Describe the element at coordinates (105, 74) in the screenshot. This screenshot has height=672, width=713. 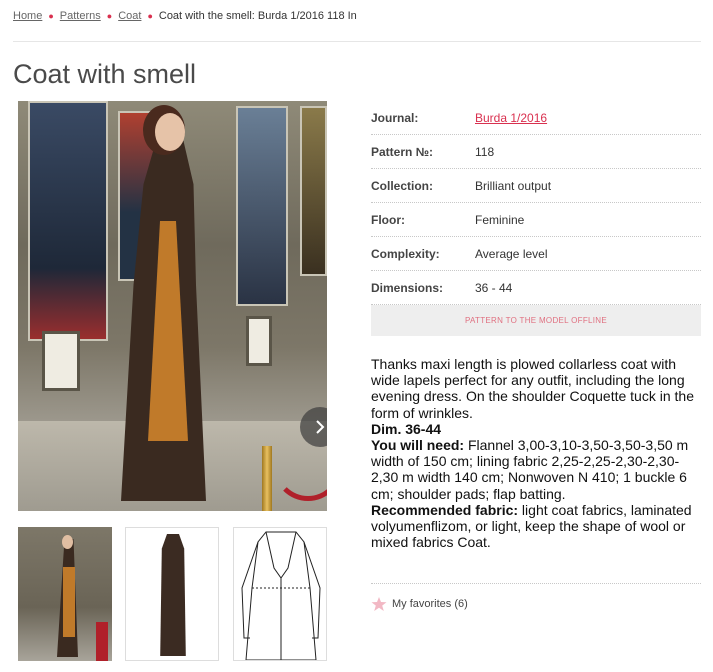
I see `page-title: Coat with smell` at that location.